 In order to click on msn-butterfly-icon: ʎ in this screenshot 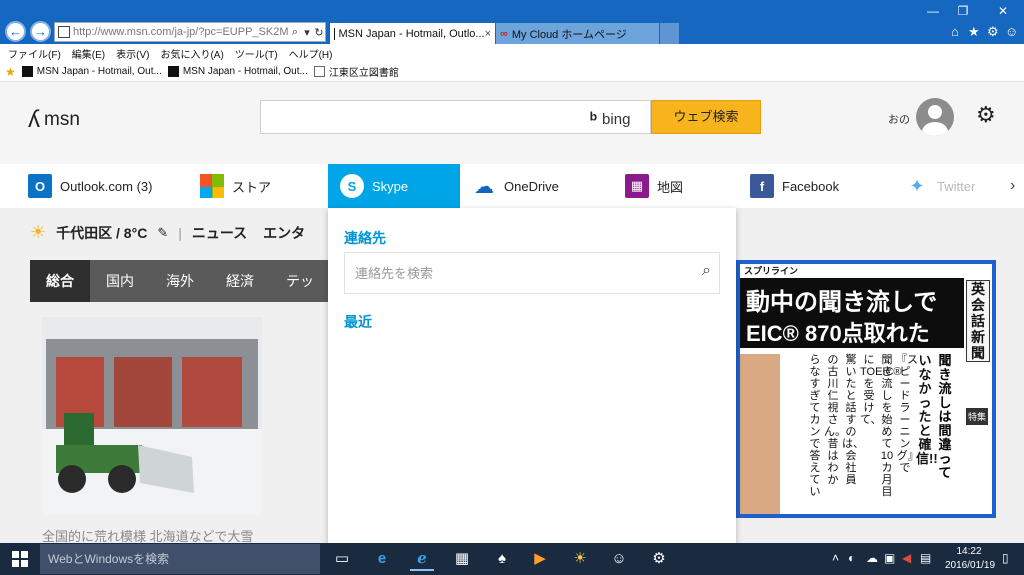, I will do `click(34, 119)`.